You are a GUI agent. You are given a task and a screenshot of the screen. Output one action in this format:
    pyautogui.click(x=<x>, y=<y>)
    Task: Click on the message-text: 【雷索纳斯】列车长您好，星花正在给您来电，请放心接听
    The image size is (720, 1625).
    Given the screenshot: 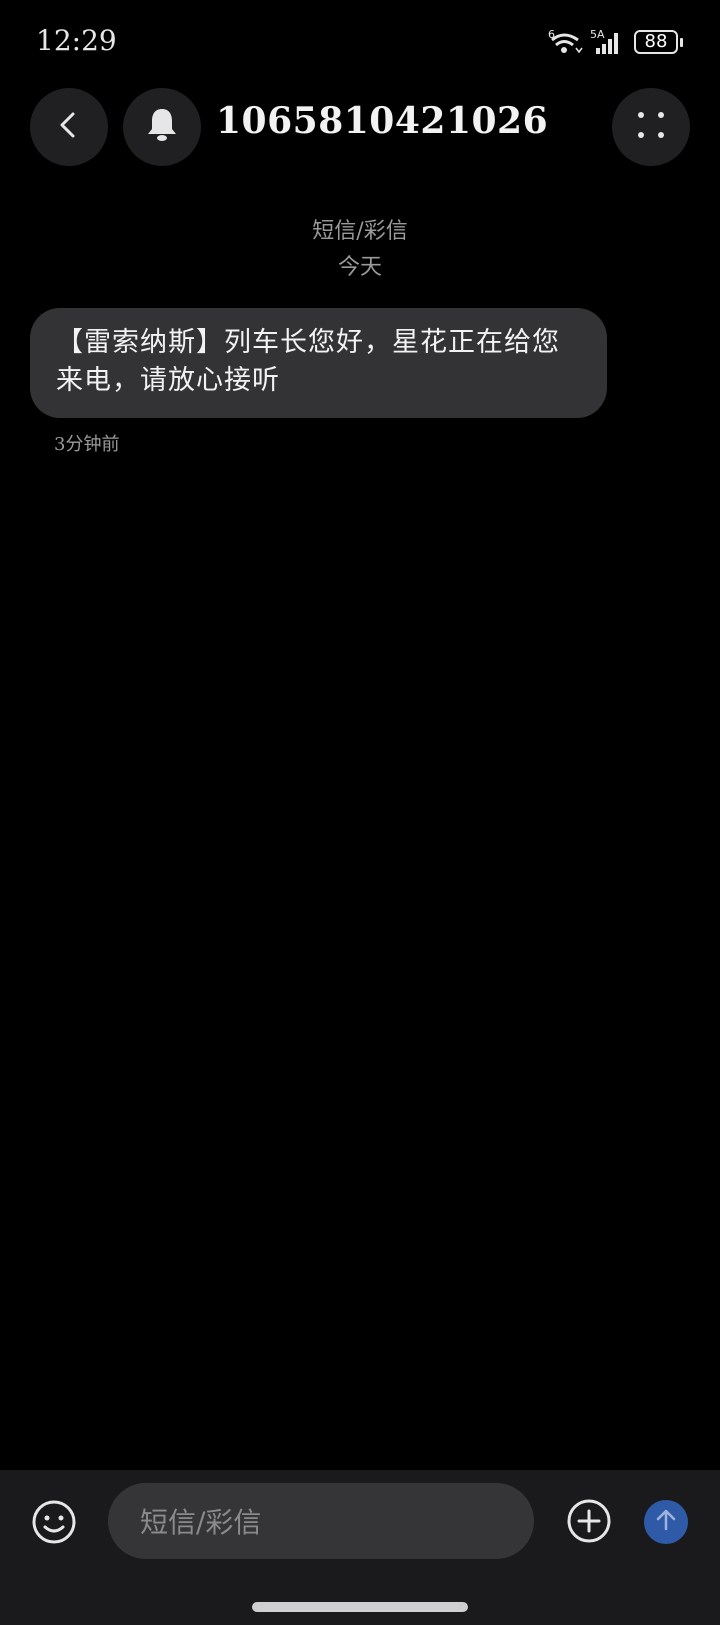 What is the action you would take?
    pyautogui.click(x=308, y=361)
    